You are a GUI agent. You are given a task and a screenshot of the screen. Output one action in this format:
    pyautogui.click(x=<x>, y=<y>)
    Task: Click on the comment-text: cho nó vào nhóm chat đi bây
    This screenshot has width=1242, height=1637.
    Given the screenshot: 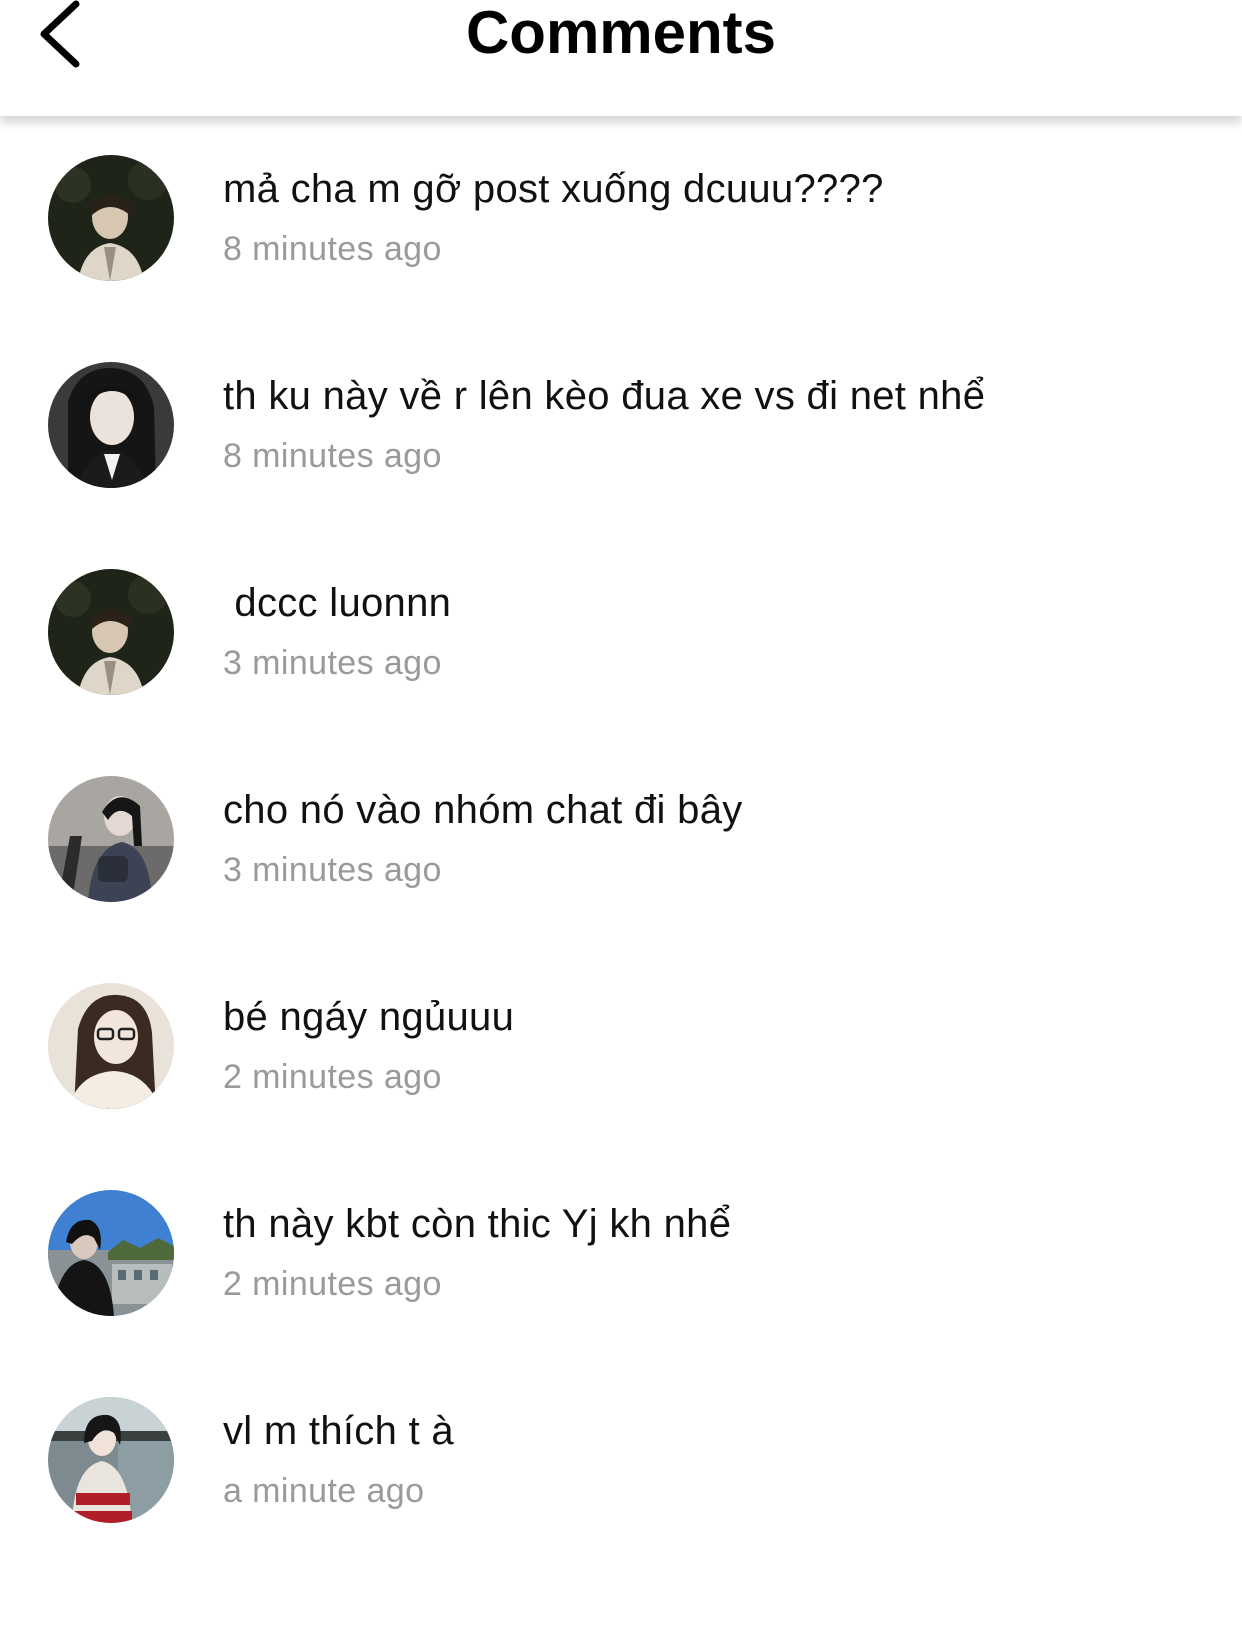 What is the action you would take?
    pyautogui.click(x=483, y=810)
    